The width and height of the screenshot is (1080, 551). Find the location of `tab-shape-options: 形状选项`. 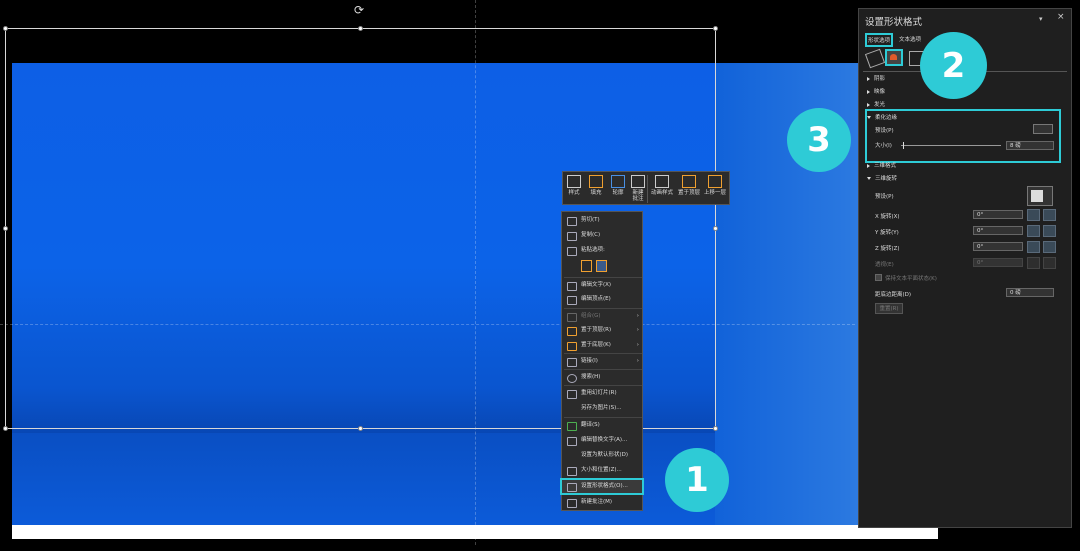

tab-shape-options: 形状选项 is located at coordinates (879, 40).